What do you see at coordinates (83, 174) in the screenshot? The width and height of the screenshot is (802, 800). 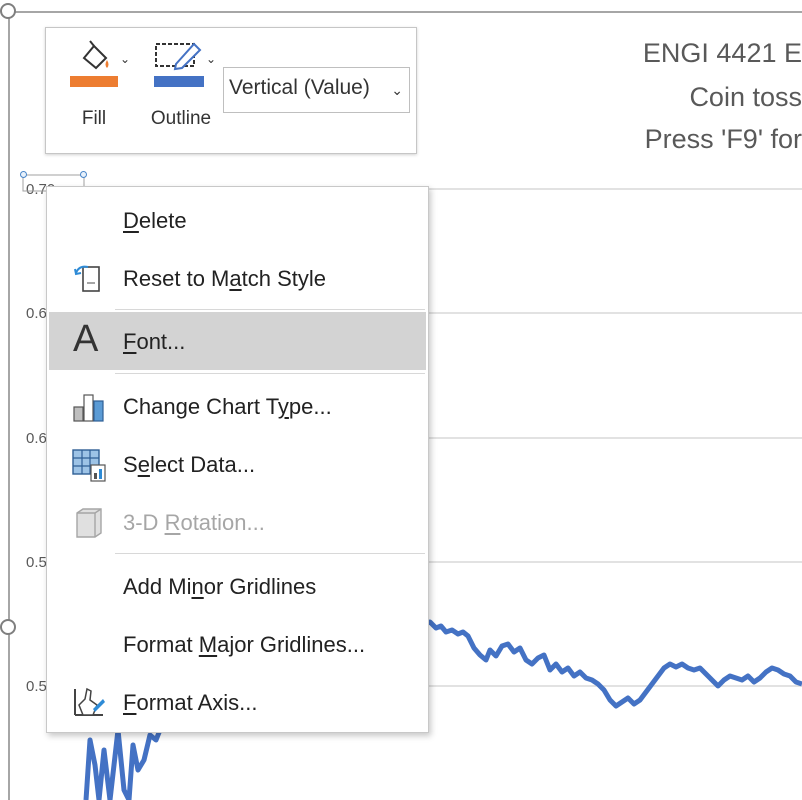 I see `axis-handle-right` at bounding box center [83, 174].